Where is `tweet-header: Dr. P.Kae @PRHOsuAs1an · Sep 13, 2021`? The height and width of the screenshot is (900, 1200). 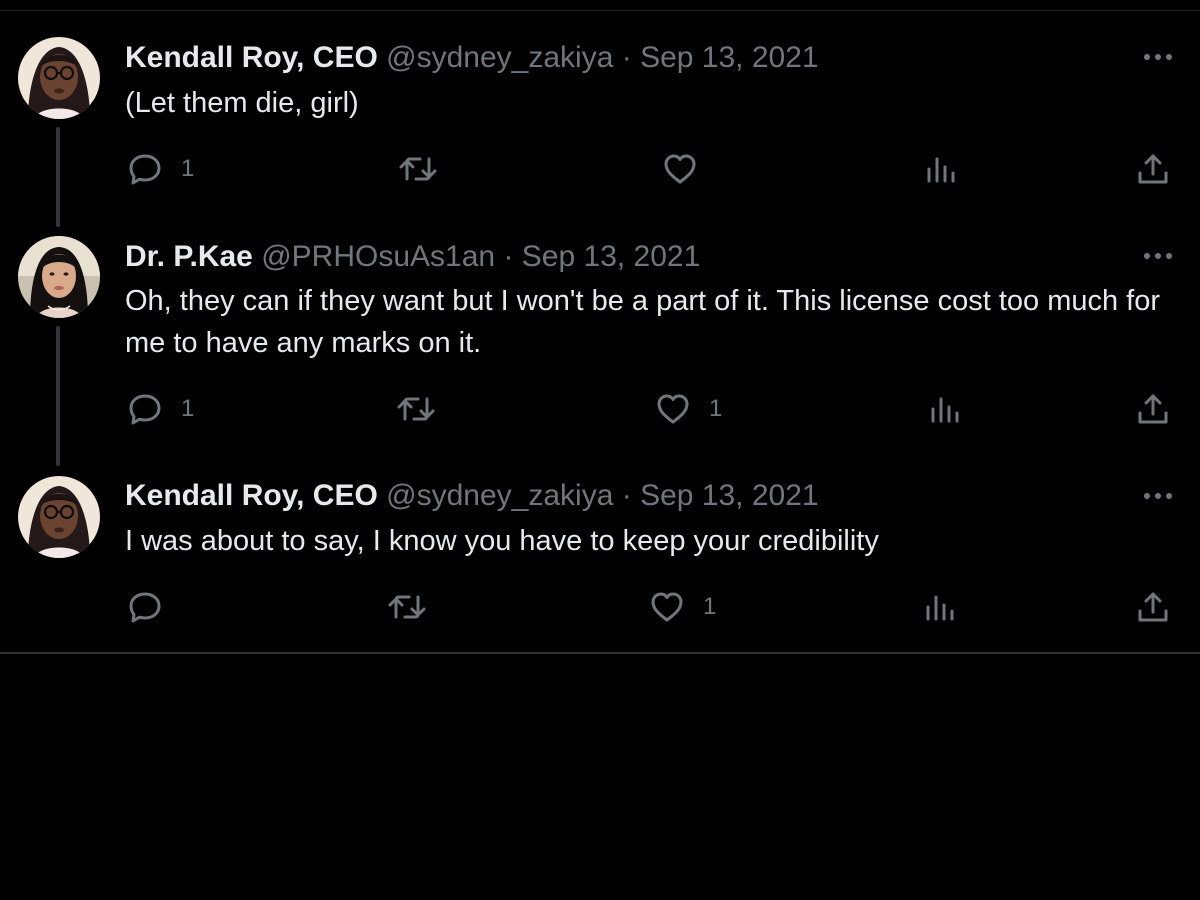
tweet-header: Dr. P.Kae @PRHOsuAs1an · Sep 13, 2021 is located at coordinates (412, 257).